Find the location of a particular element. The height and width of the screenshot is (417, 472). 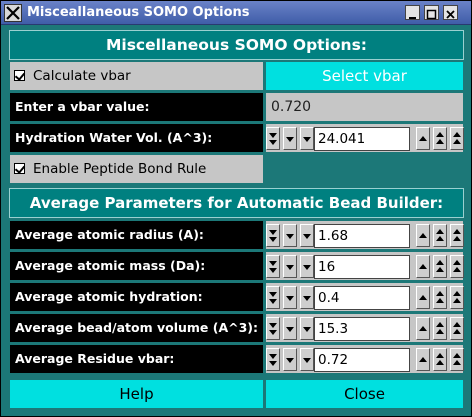

average-param-label: Average bead/atom volume (A^3): is located at coordinates (136, 328).